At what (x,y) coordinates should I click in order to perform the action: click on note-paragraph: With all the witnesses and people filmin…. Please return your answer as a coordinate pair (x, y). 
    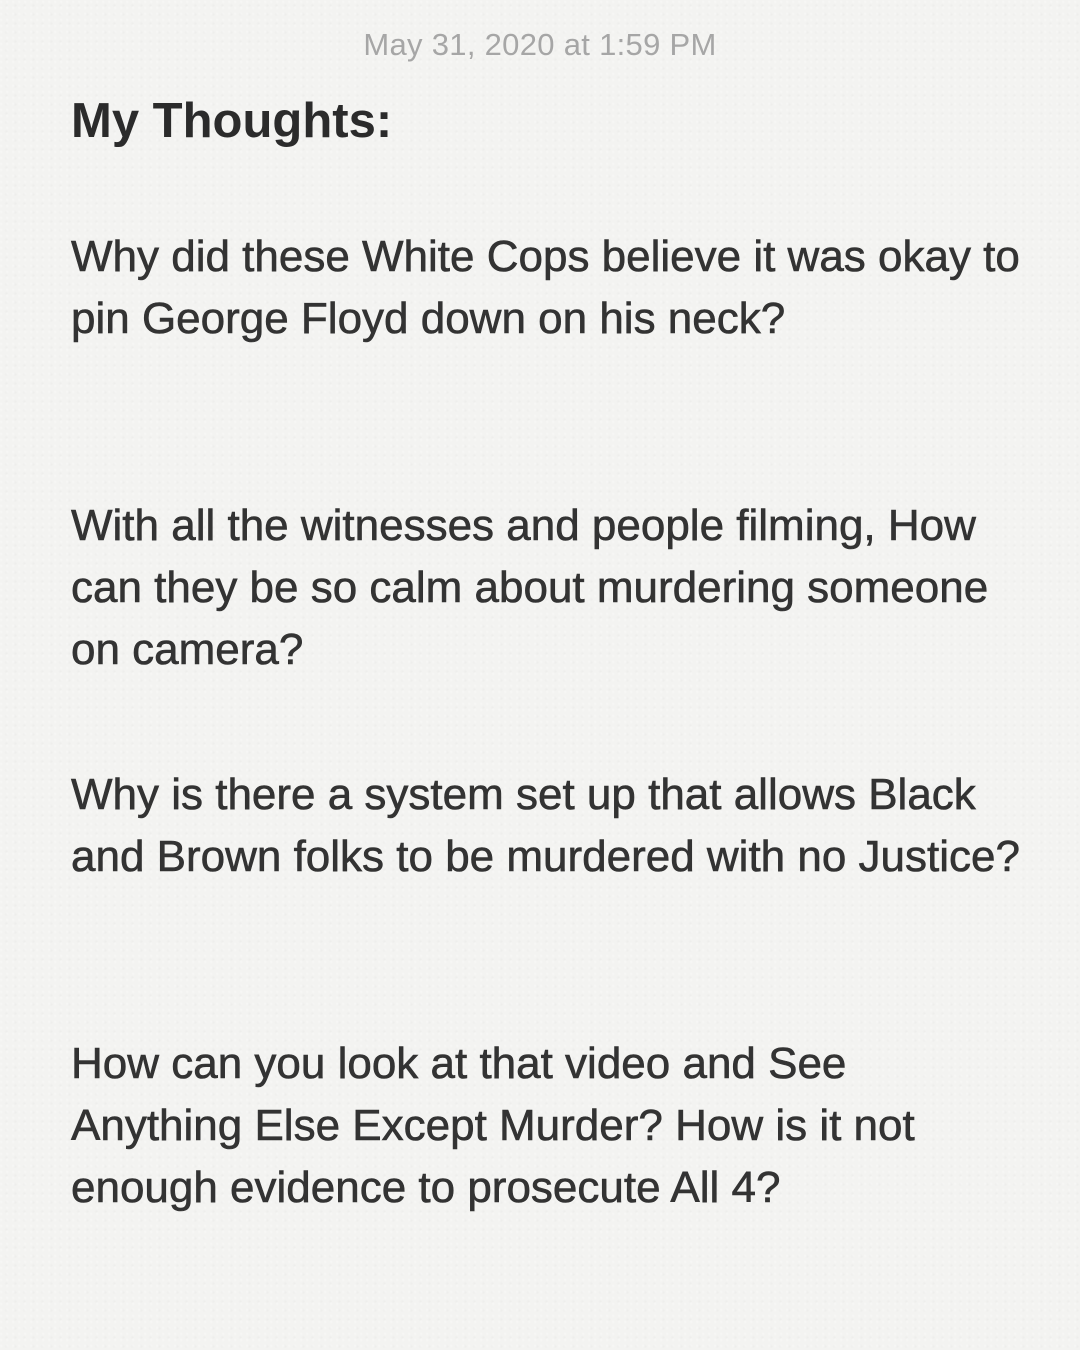
    Looking at the image, I should click on (530, 588).